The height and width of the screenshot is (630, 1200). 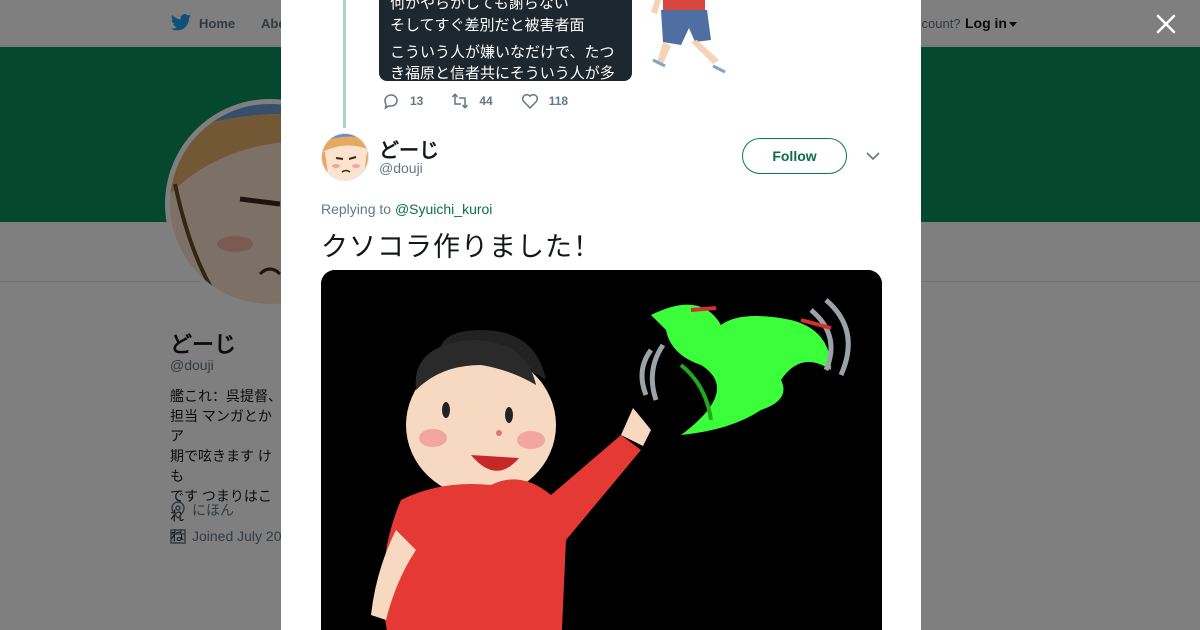 I want to click on follow-button: Follow, so click(x=794, y=156).